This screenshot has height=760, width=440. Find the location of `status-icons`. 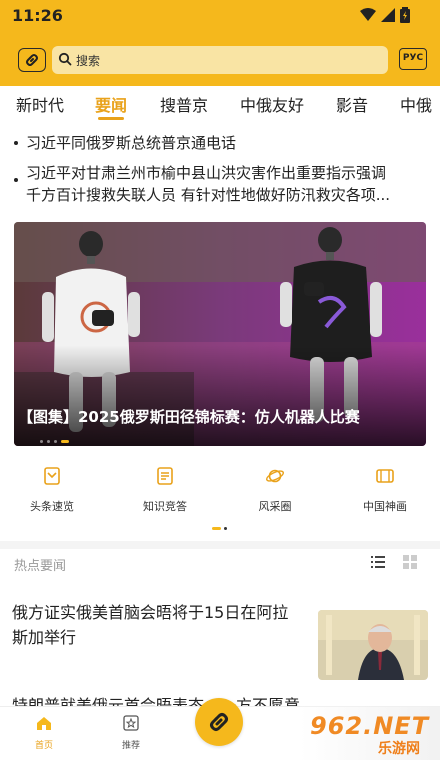

status-icons is located at coordinates (385, 15).